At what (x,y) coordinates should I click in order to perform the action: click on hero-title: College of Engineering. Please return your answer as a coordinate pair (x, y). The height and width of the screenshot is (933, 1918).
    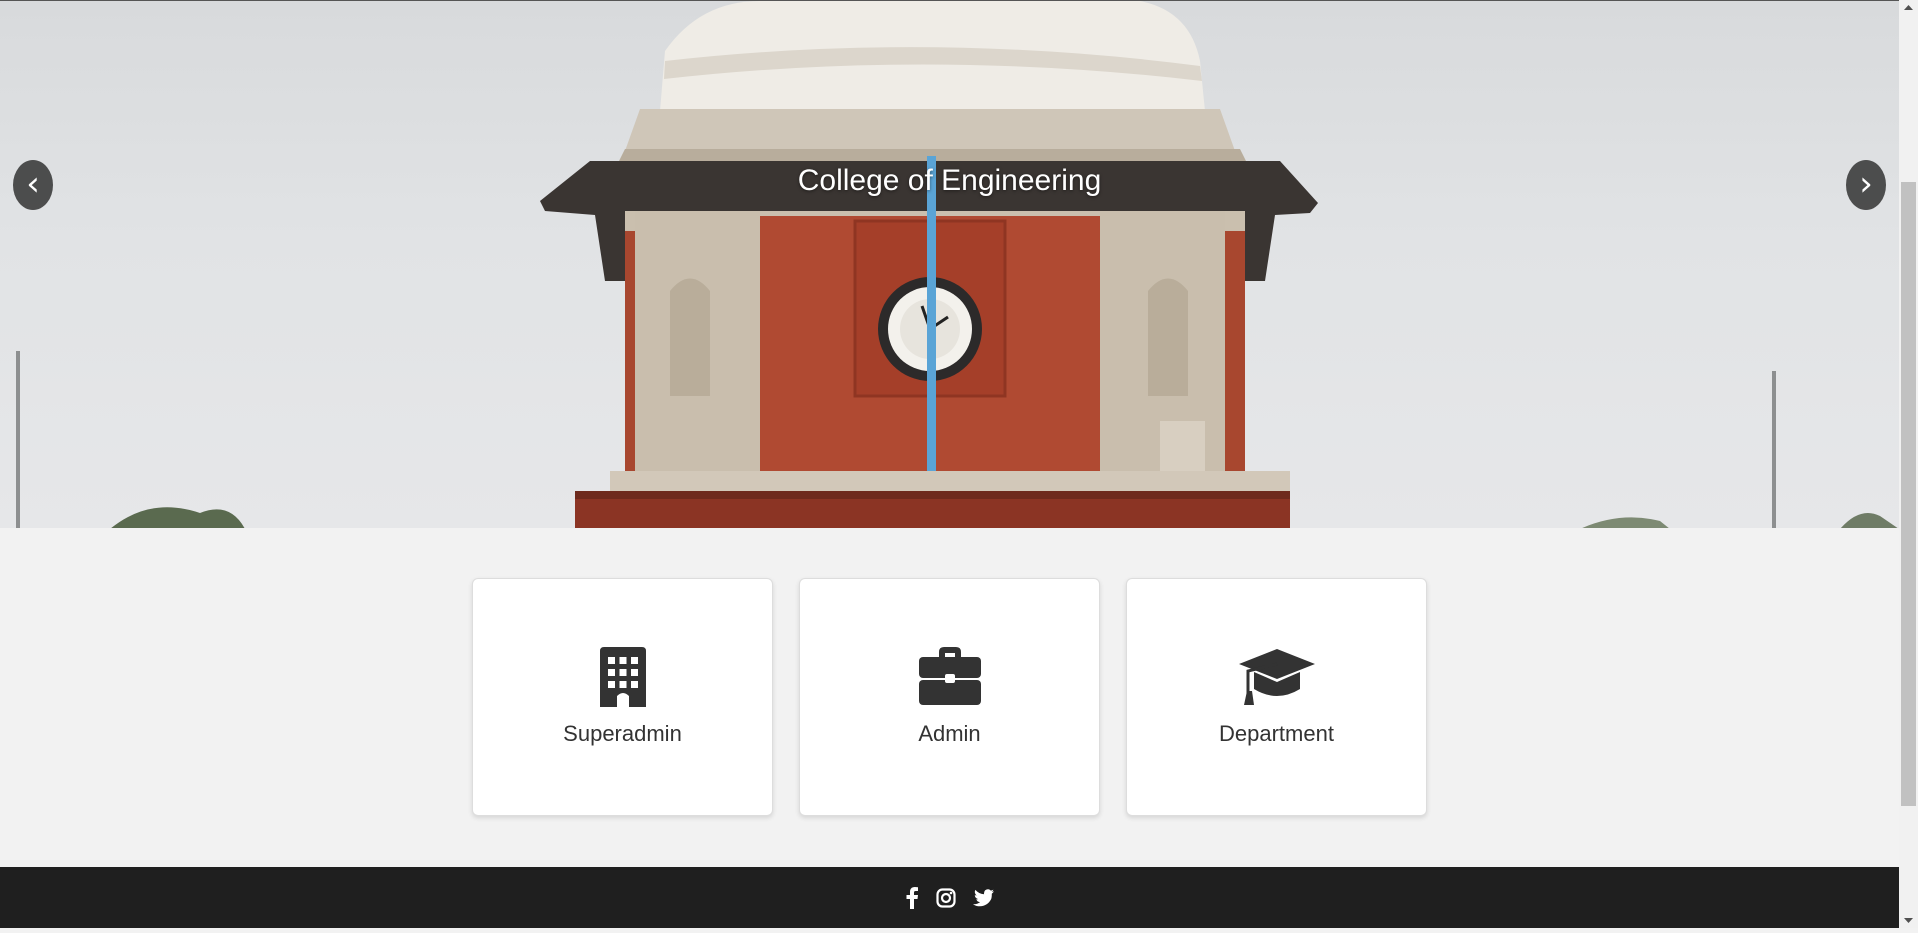
    Looking at the image, I should click on (949, 180).